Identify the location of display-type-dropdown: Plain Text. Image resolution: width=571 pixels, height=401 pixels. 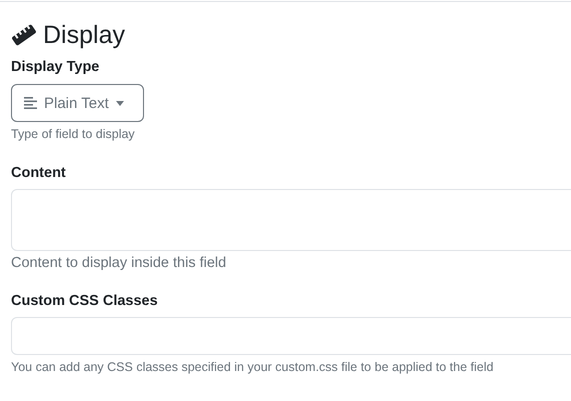
(77, 103).